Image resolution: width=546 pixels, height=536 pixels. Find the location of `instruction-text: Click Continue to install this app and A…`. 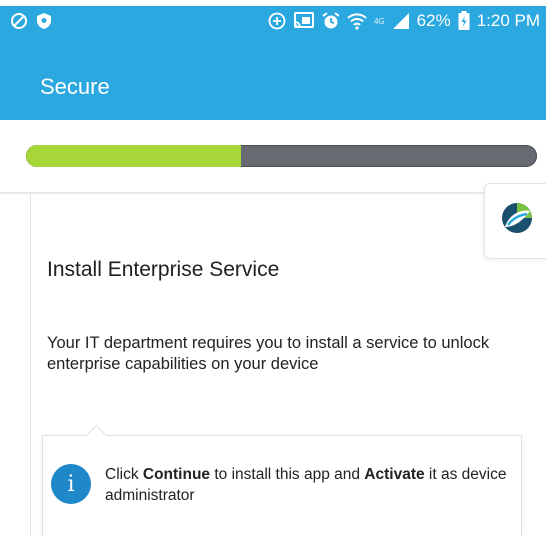

instruction-text: Click Continue to install this app and A… is located at coordinates (306, 485).